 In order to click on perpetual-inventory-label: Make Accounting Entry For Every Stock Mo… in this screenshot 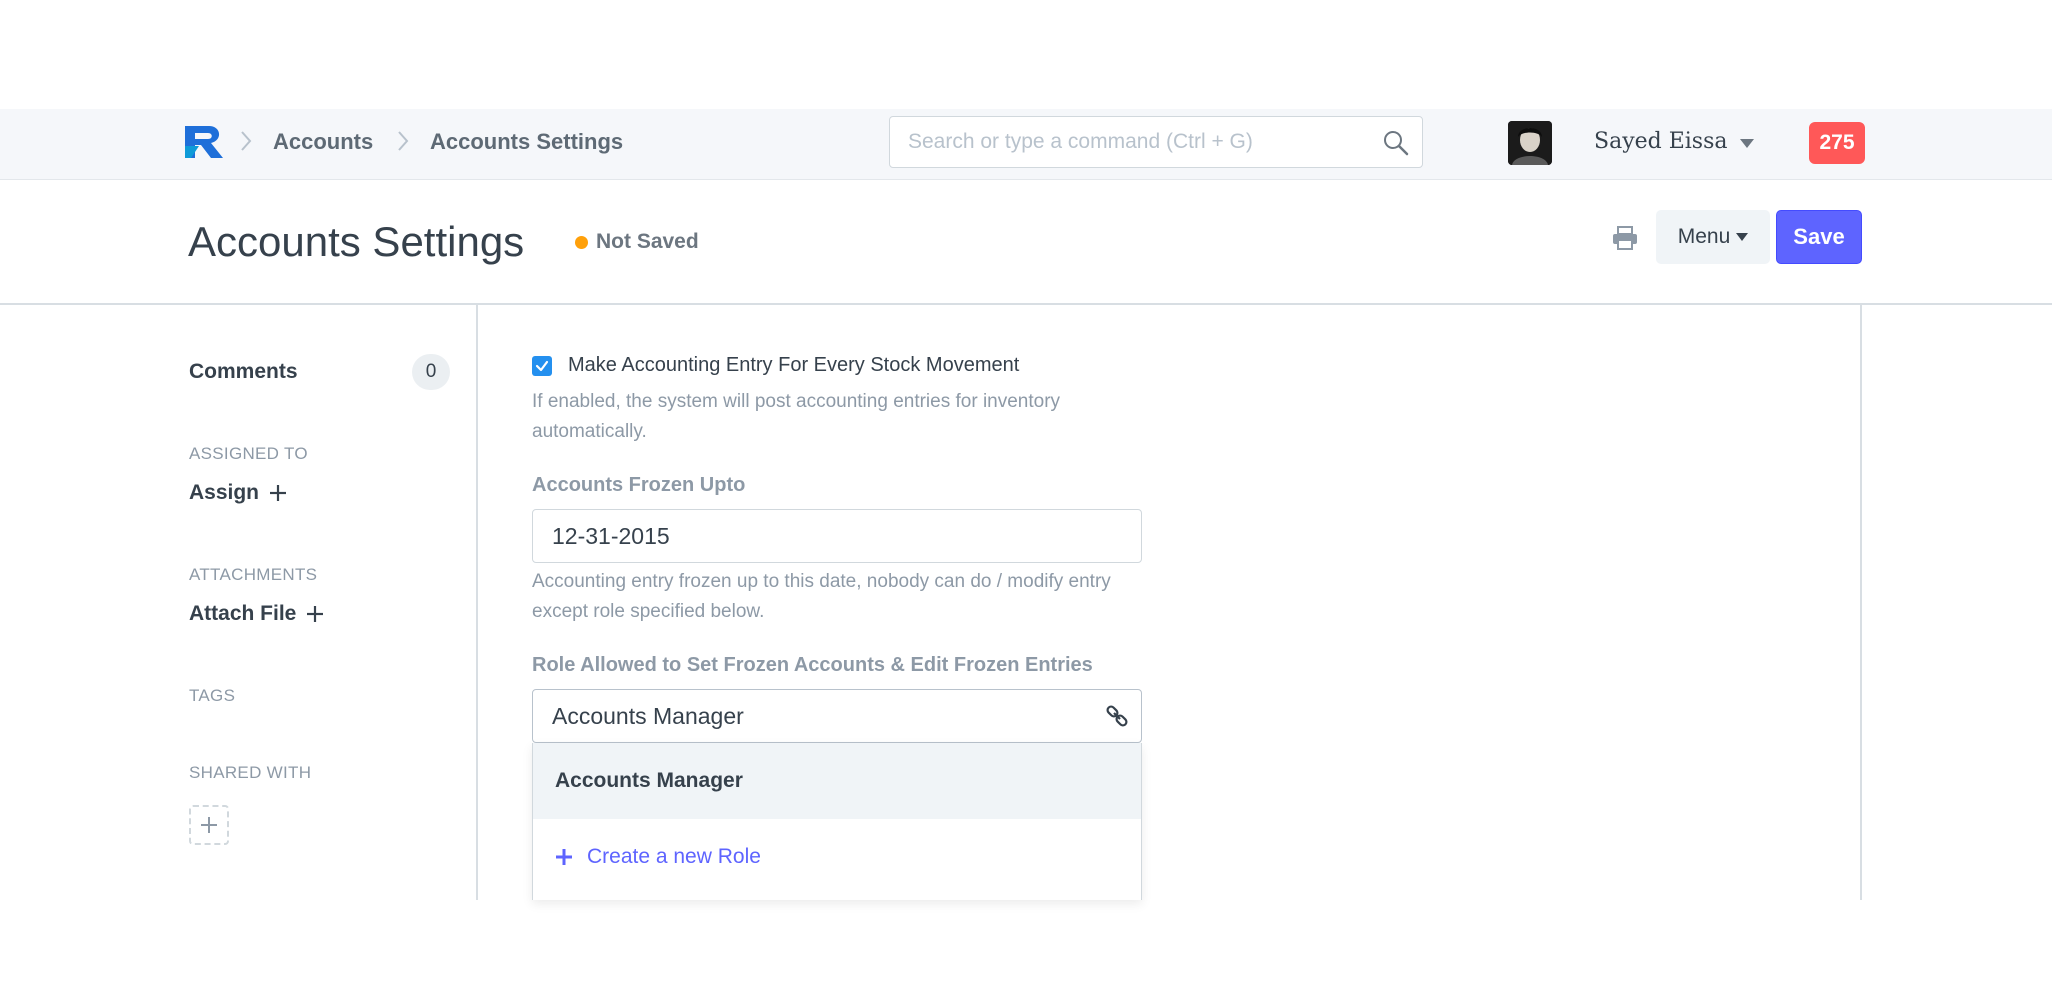, I will do `click(793, 365)`.